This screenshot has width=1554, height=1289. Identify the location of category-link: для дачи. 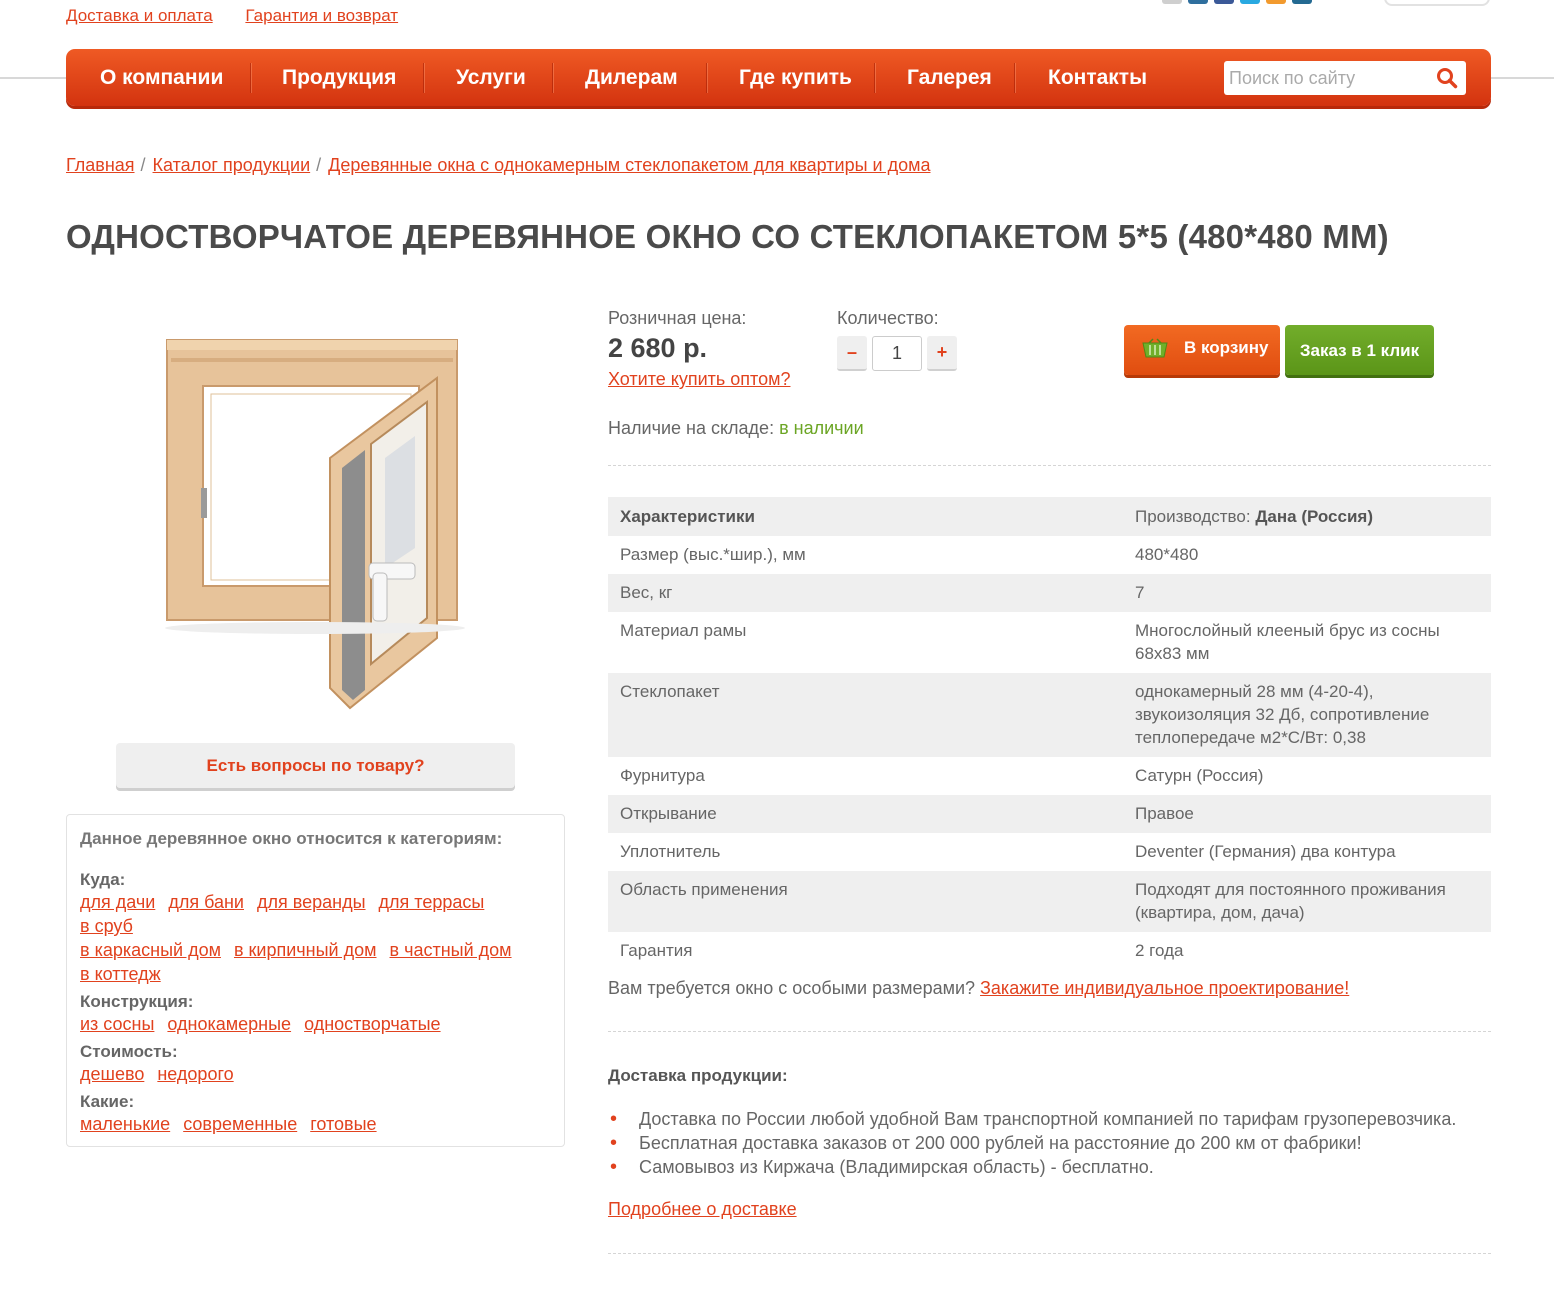
(117, 902).